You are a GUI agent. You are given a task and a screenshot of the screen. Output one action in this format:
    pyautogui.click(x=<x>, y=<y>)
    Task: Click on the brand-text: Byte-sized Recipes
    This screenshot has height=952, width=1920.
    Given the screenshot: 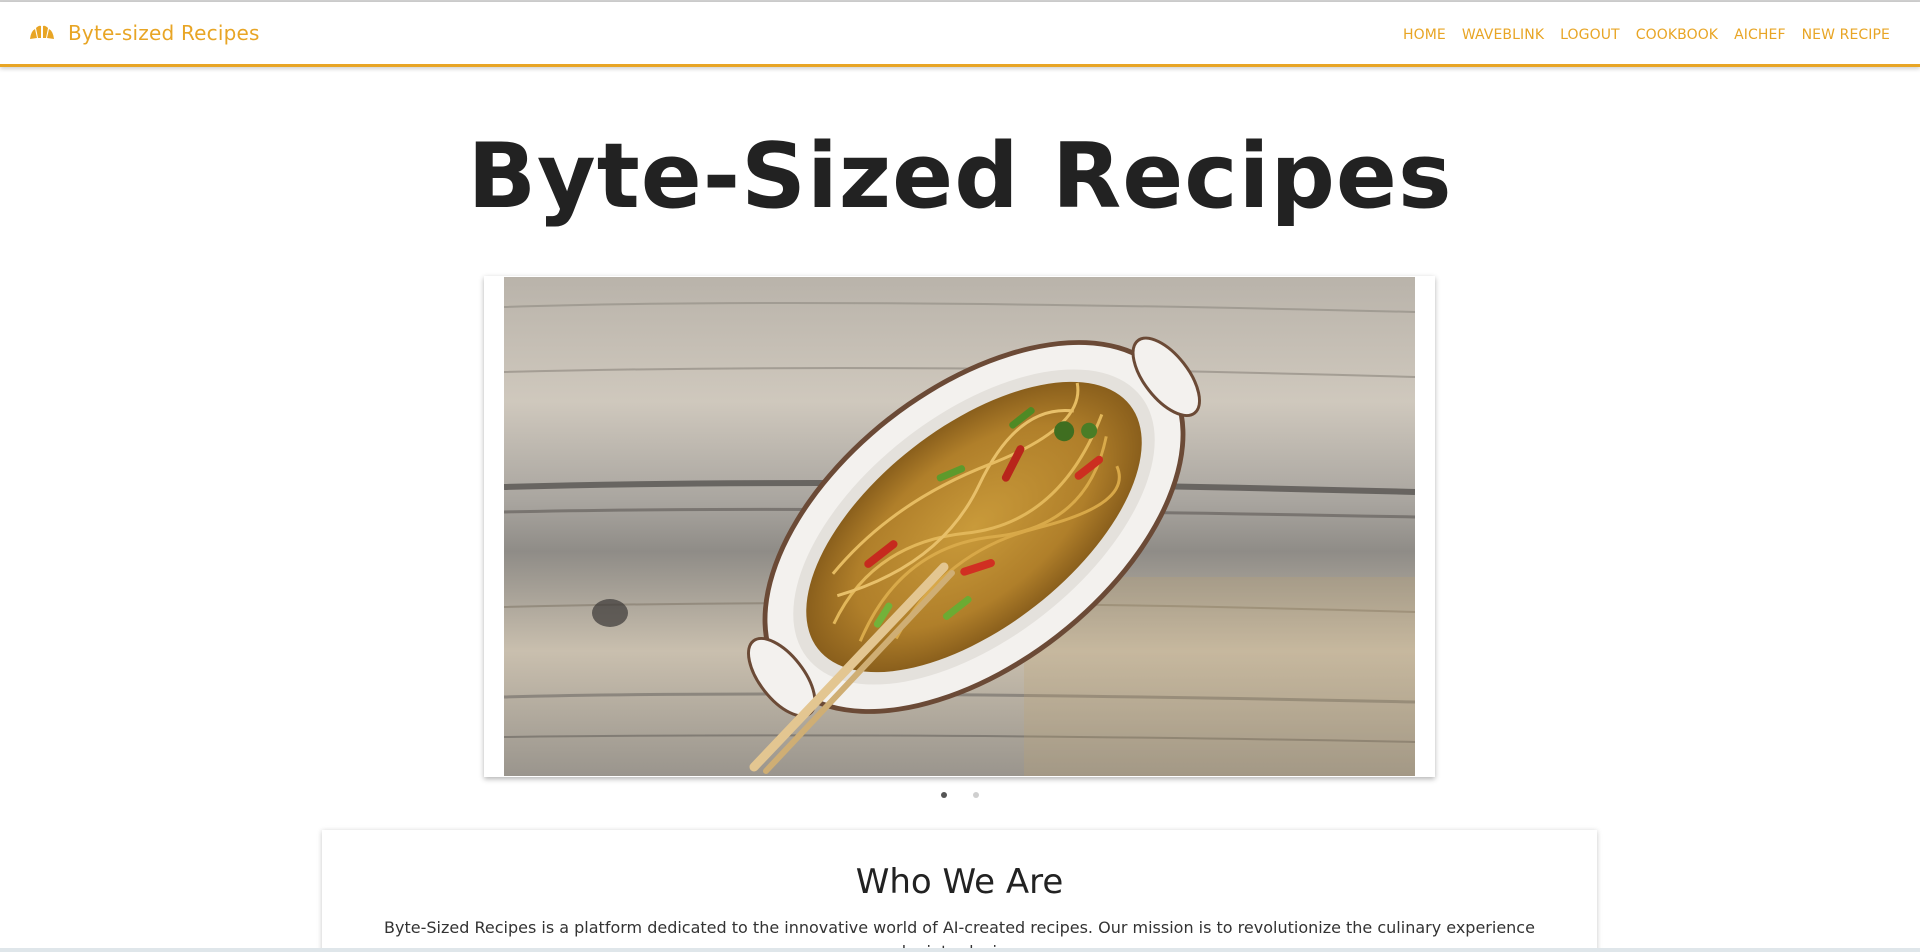 What is the action you would take?
    pyautogui.click(x=164, y=33)
    